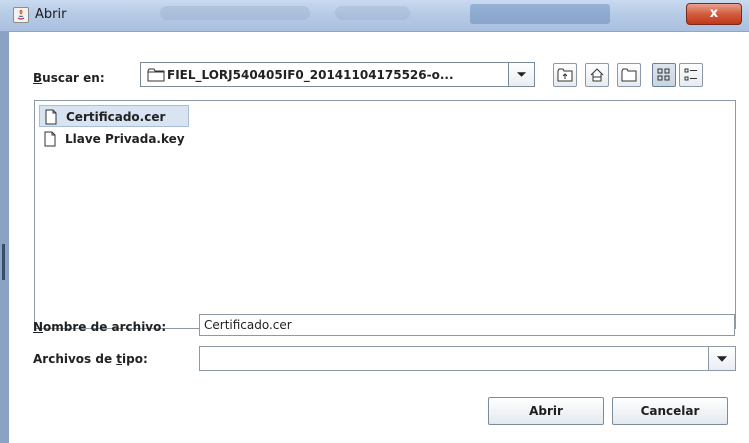 This screenshot has height=443, width=749. I want to click on details-view-button, so click(691, 75).